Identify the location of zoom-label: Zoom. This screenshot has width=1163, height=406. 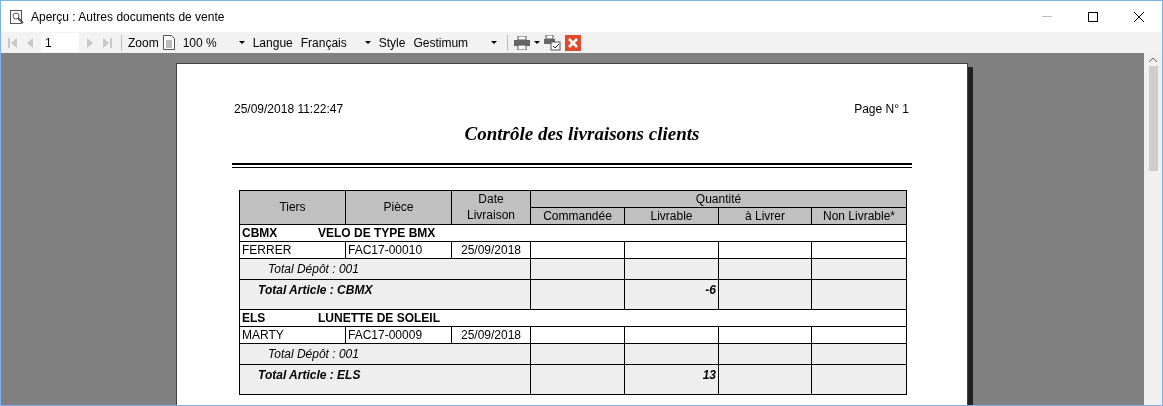
(143, 43).